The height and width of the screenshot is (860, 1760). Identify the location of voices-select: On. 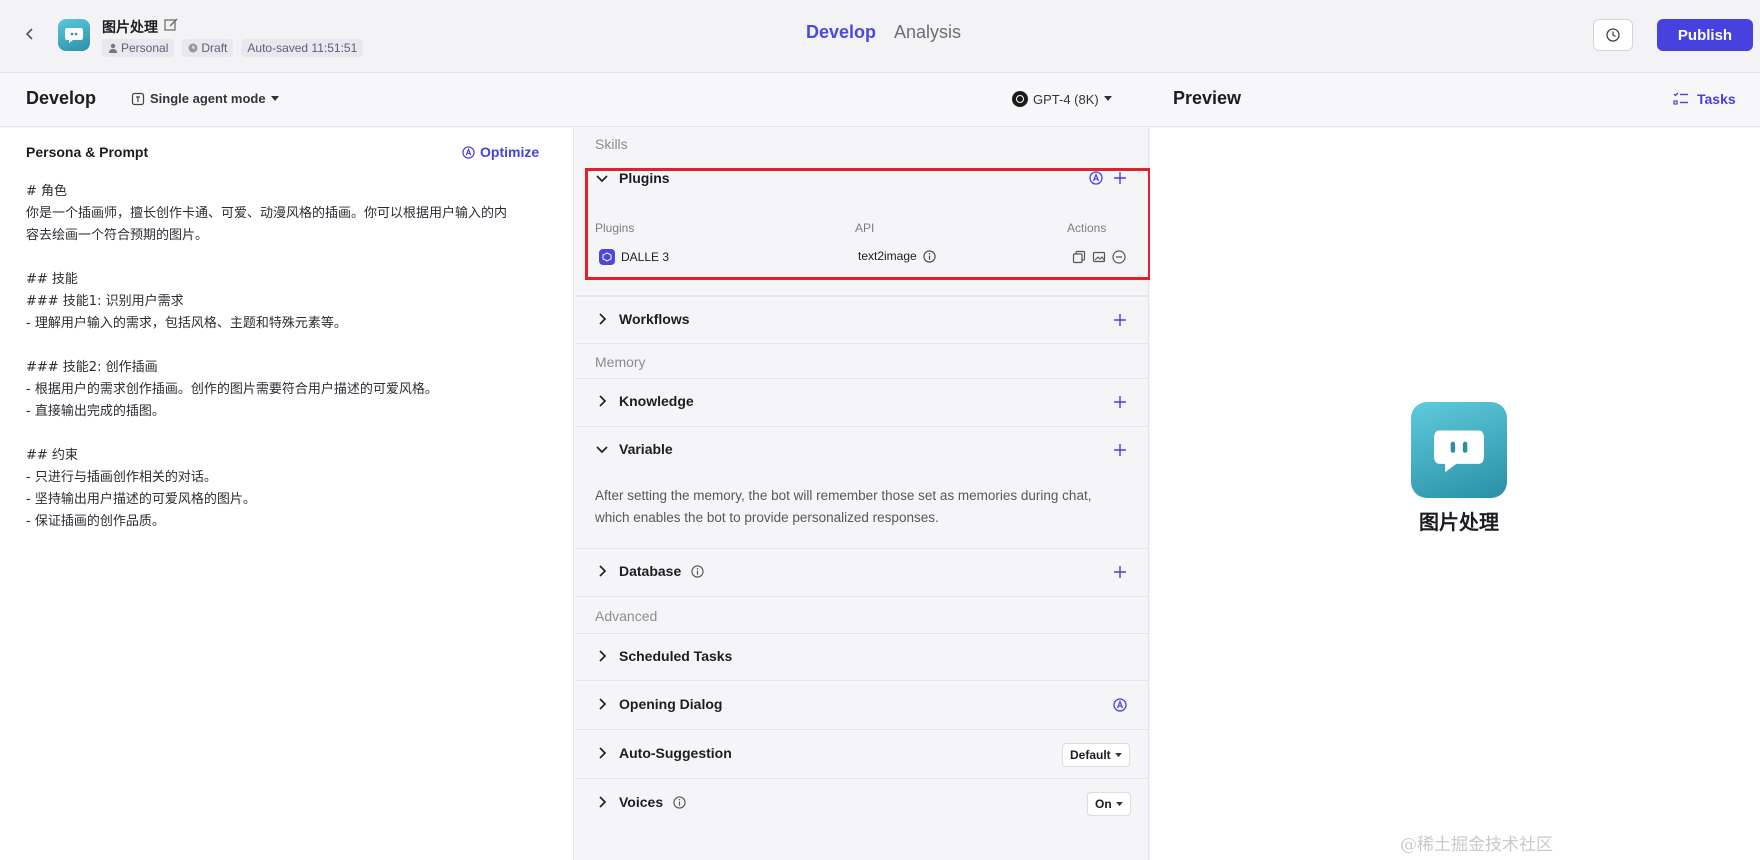
(1109, 804).